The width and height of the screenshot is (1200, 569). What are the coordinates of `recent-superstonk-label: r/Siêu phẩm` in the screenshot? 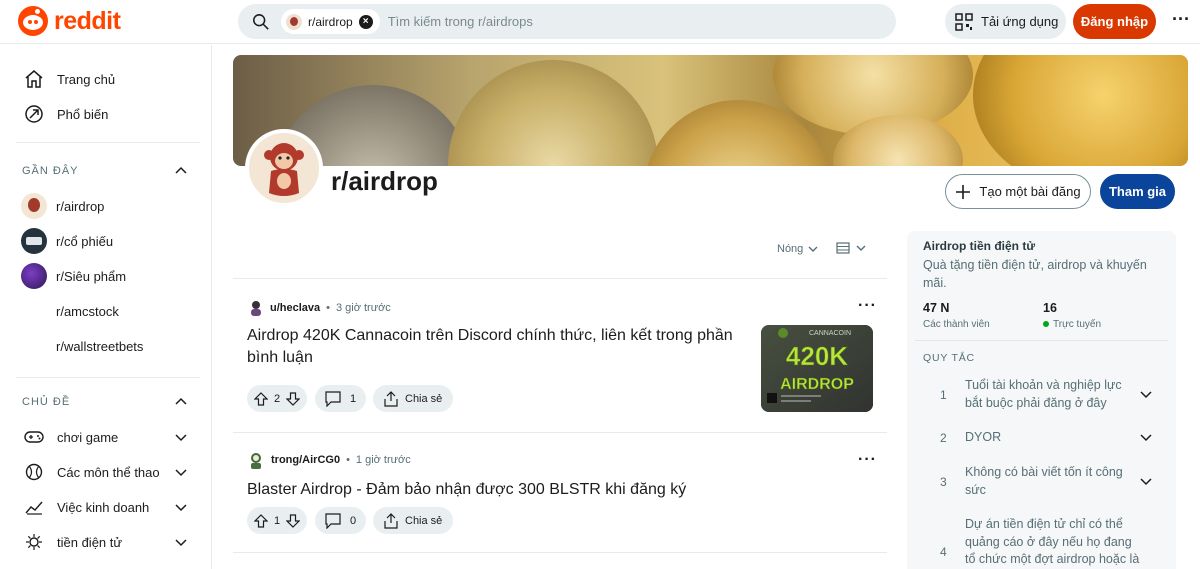 It's located at (91, 276).